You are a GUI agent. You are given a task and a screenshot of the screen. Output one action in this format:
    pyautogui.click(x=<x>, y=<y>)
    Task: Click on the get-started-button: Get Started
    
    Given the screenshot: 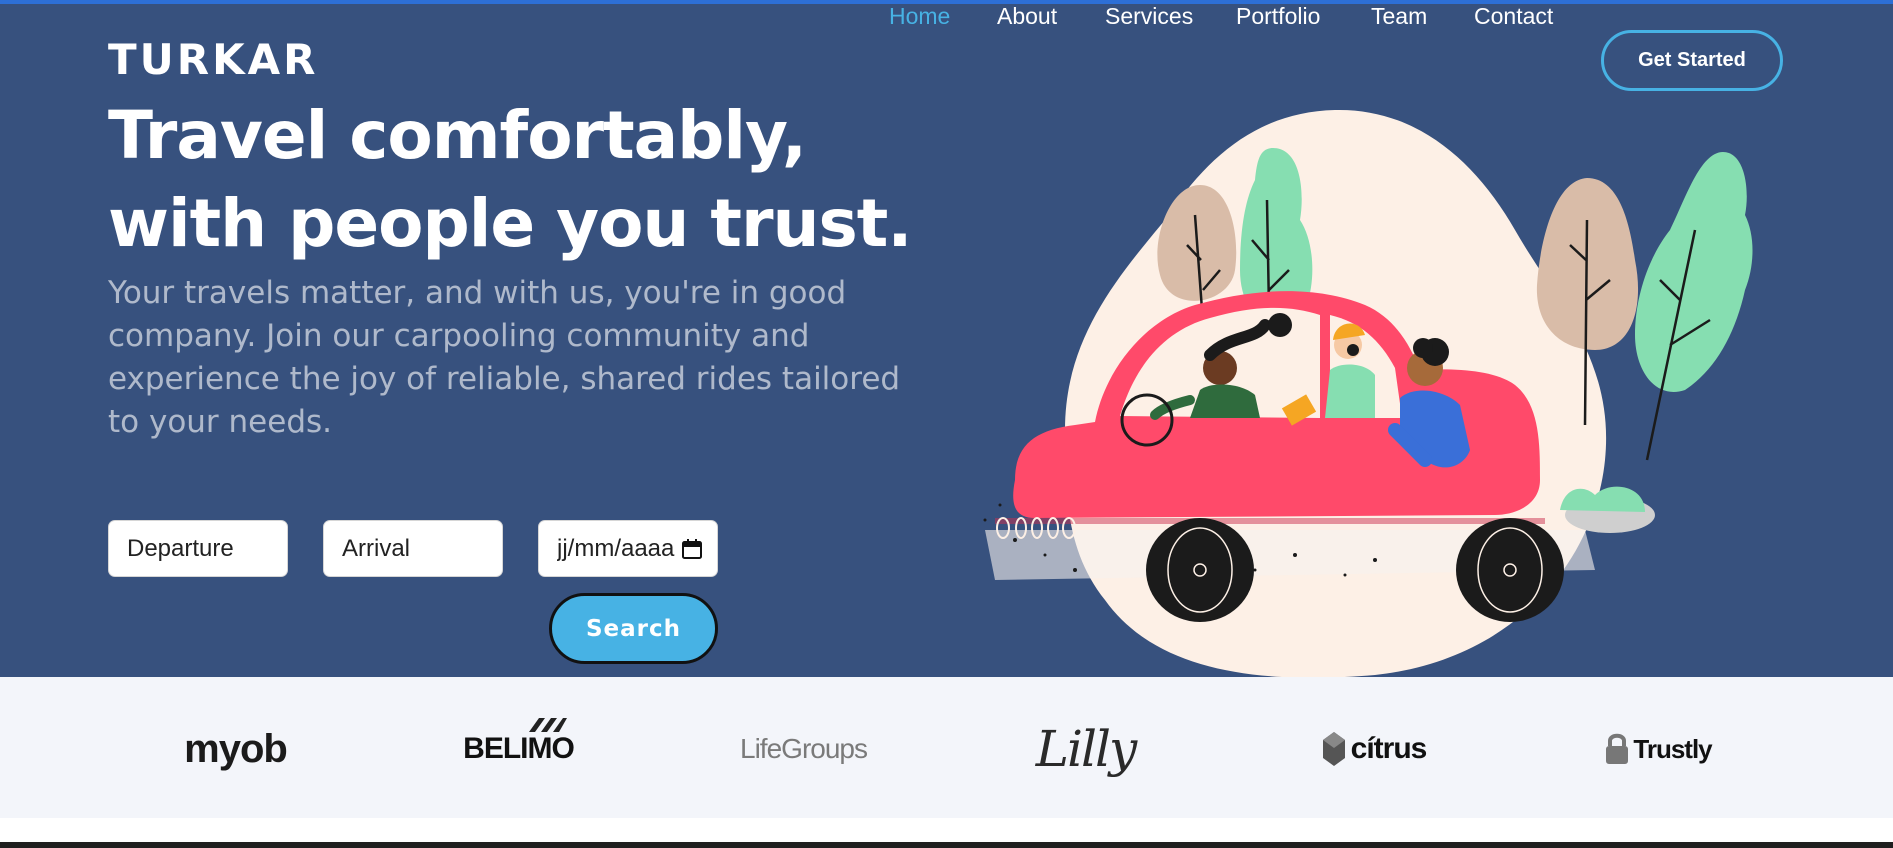 What is the action you would take?
    pyautogui.click(x=1692, y=60)
    